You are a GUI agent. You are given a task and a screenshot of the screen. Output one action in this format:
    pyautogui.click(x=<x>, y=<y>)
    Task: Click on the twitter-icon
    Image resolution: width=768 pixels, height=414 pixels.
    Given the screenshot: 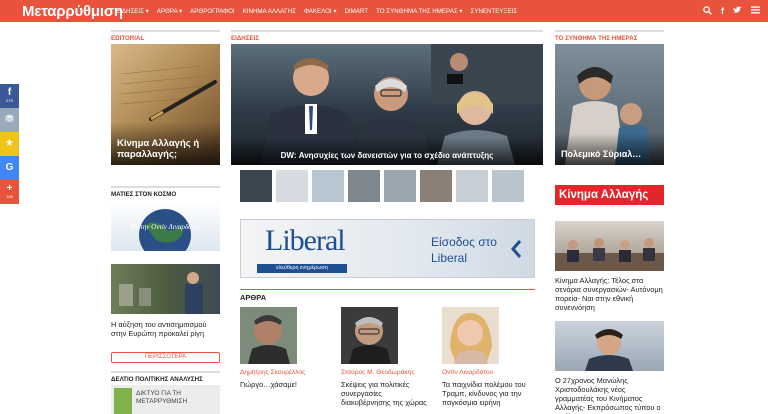 What is the action you would take?
    pyautogui.click(x=737, y=11)
    